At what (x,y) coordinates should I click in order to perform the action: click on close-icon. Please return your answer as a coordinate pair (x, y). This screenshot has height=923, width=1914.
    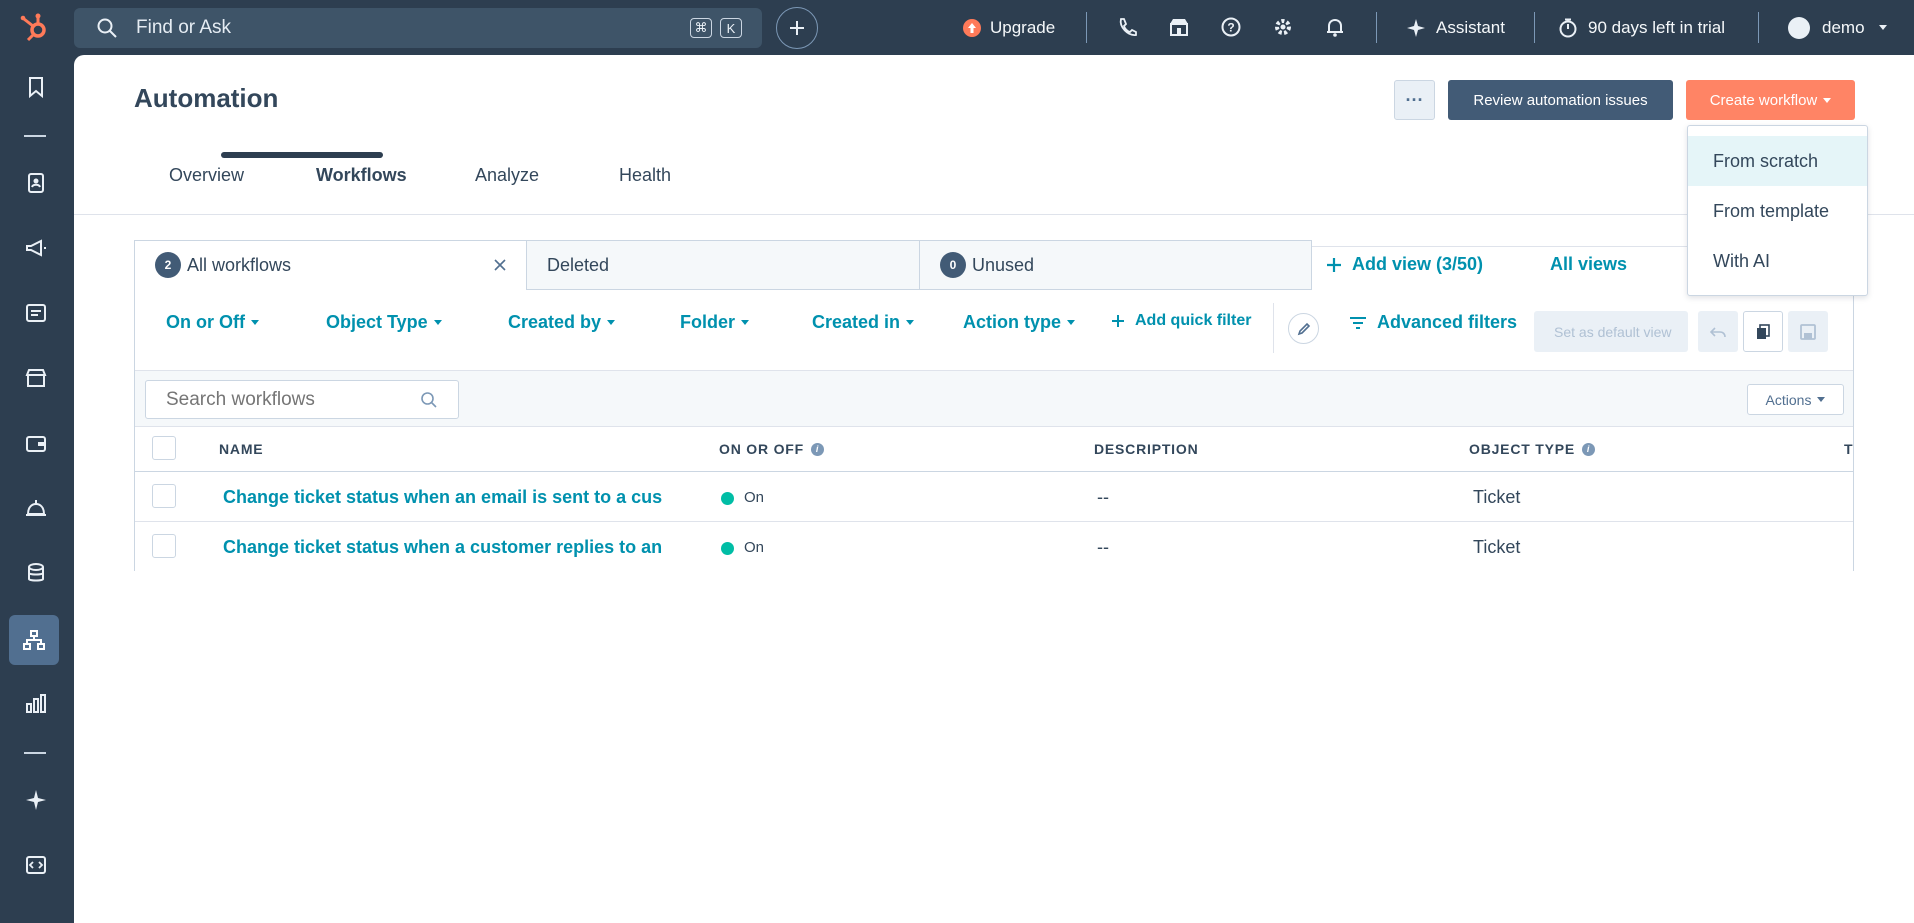
    Looking at the image, I should click on (500, 265).